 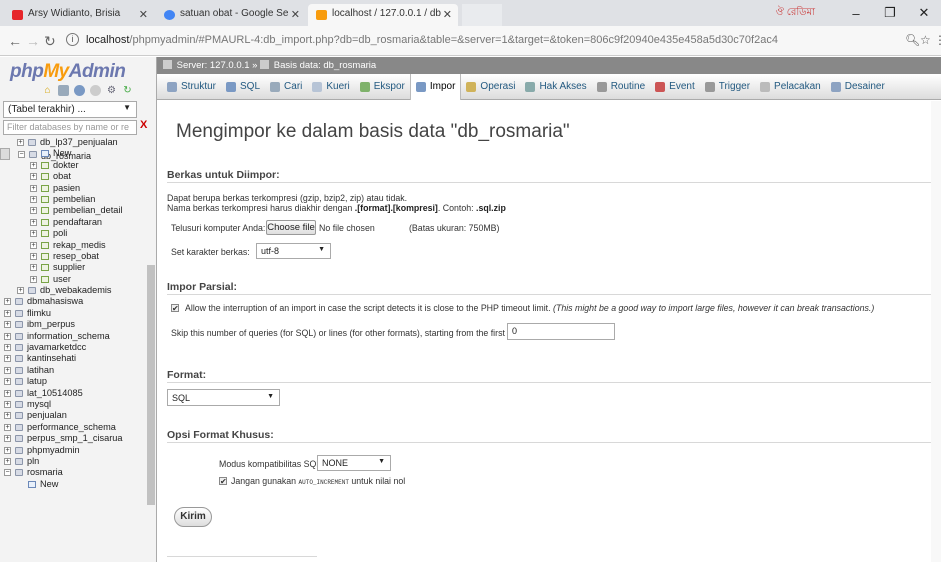 What do you see at coordinates (73, 290) in the screenshot?
I see `tree-item-db-webakademis: + db_webakademis` at bounding box center [73, 290].